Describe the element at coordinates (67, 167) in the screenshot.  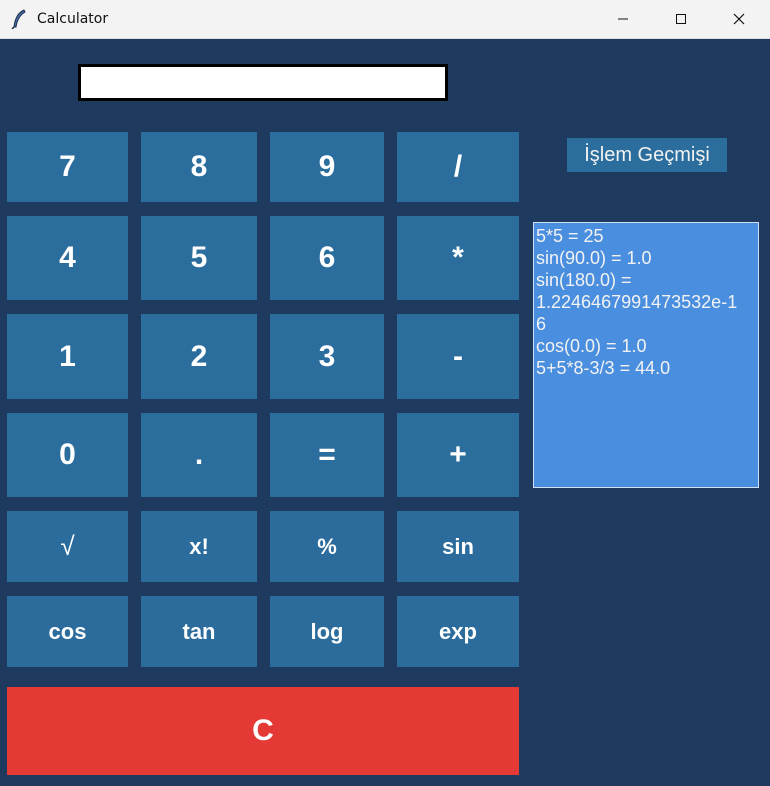
I see `key-7: 7` at that location.